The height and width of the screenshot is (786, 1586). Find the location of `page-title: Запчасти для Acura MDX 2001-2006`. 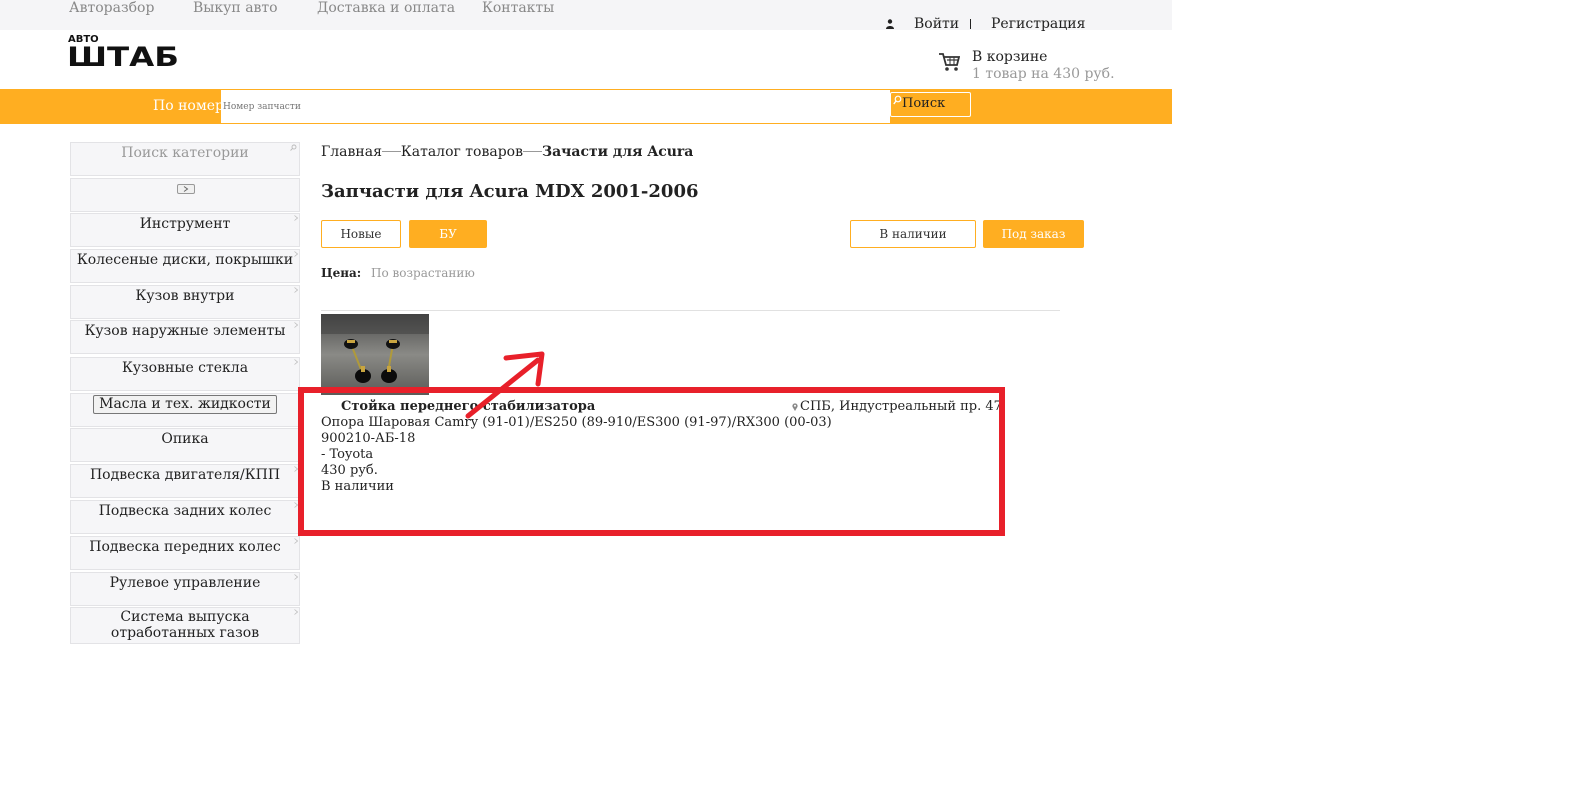

page-title: Запчасти для Acura MDX 2001-2006 is located at coordinates (510, 191).